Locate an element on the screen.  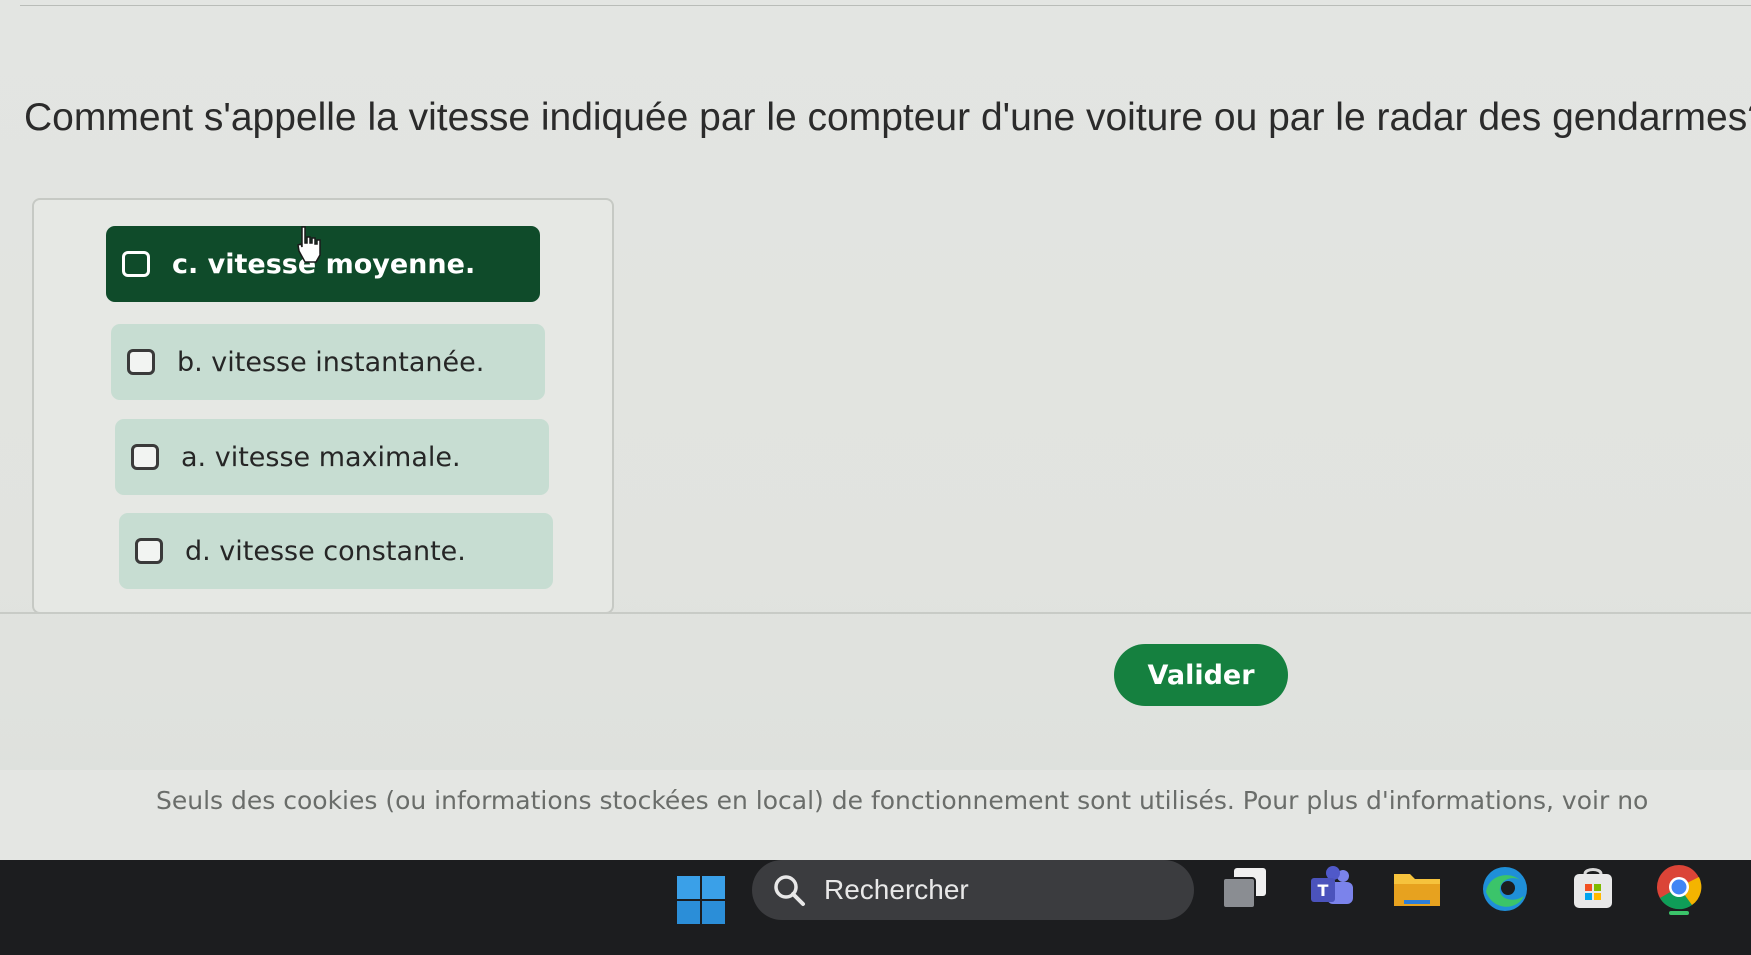
file-explorer-icon is located at coordinates (1417, 889).